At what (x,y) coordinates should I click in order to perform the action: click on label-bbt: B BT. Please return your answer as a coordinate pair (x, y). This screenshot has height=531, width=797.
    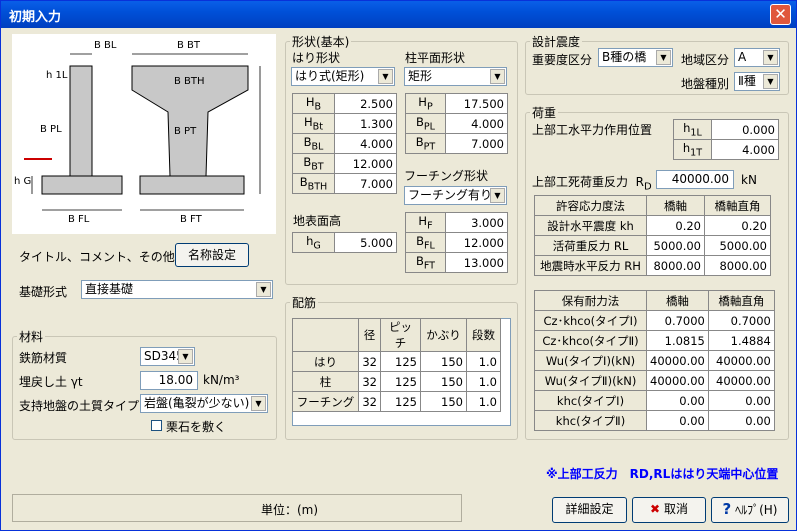
    Looking at the image, I should click on (189, 45).